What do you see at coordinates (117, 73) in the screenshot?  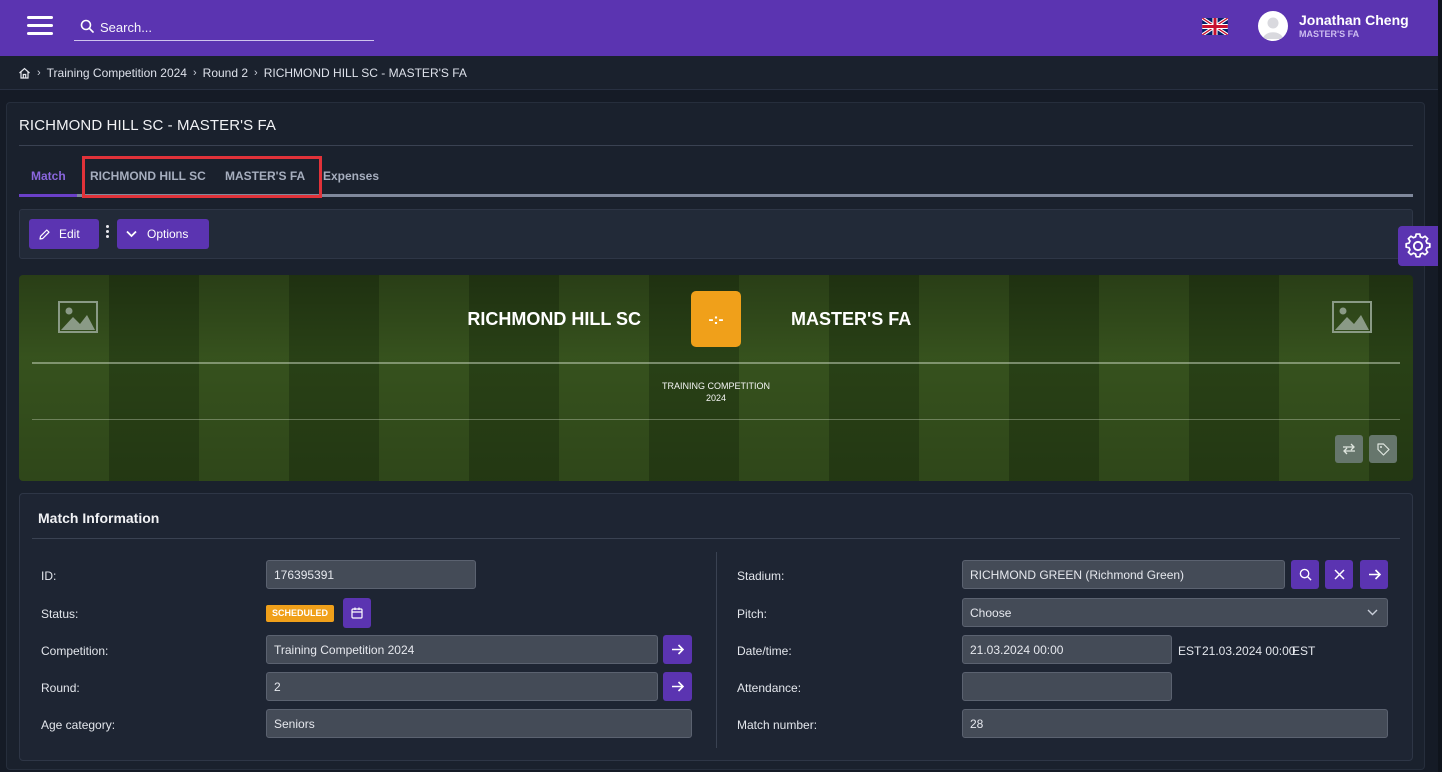 I see `breadcrumb-competition: Training Competition 2024` at bounding box center [117, 73].